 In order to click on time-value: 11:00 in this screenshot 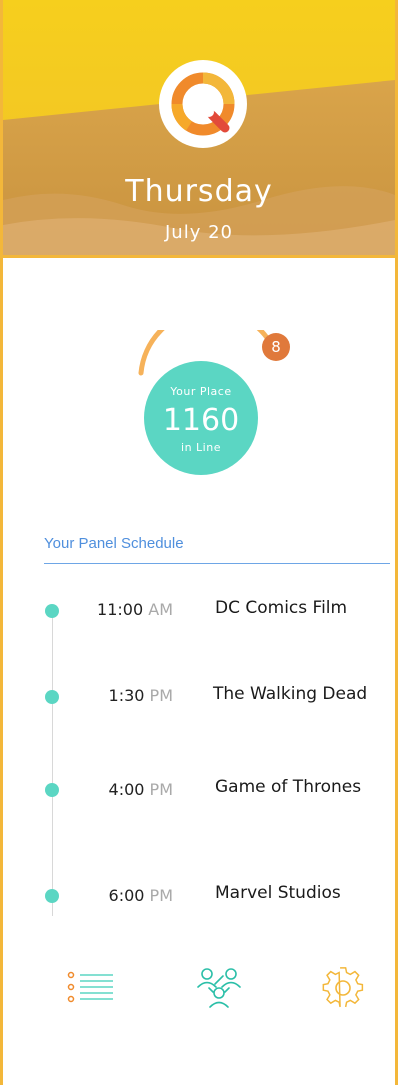, I will do `click(120, 609)`.